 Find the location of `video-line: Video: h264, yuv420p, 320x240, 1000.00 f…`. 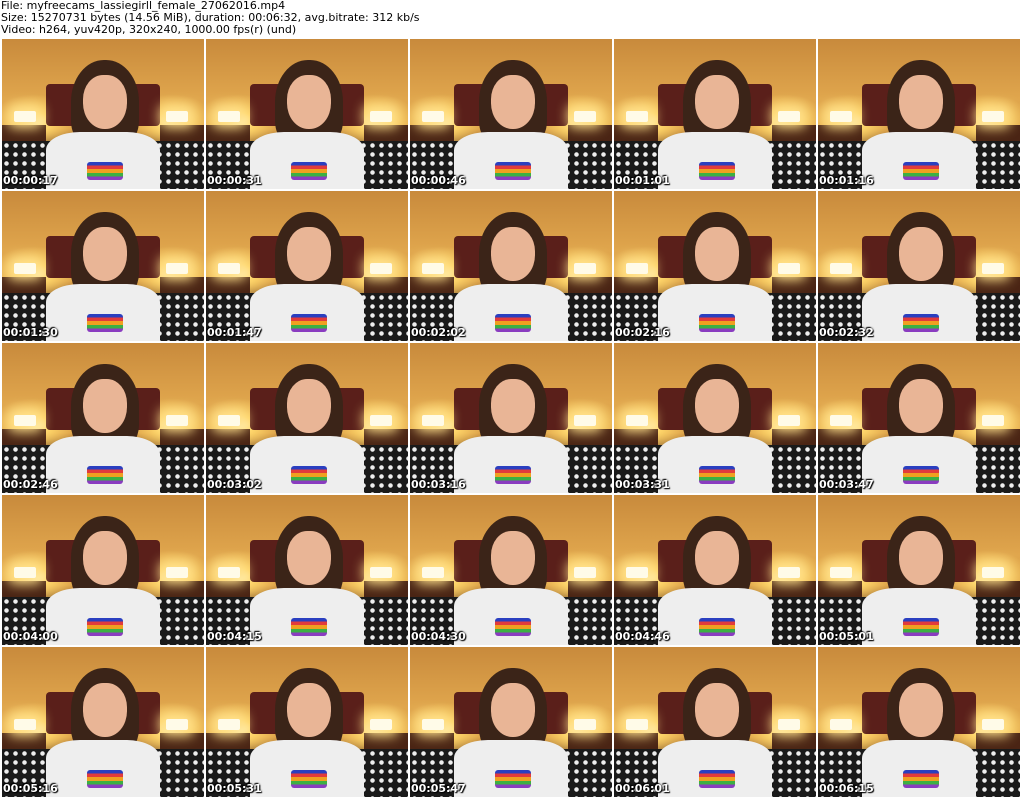

video-line: Video: h264, yuv420p, 320x240, 1000.00 f… is located at coordinates (149, 29).